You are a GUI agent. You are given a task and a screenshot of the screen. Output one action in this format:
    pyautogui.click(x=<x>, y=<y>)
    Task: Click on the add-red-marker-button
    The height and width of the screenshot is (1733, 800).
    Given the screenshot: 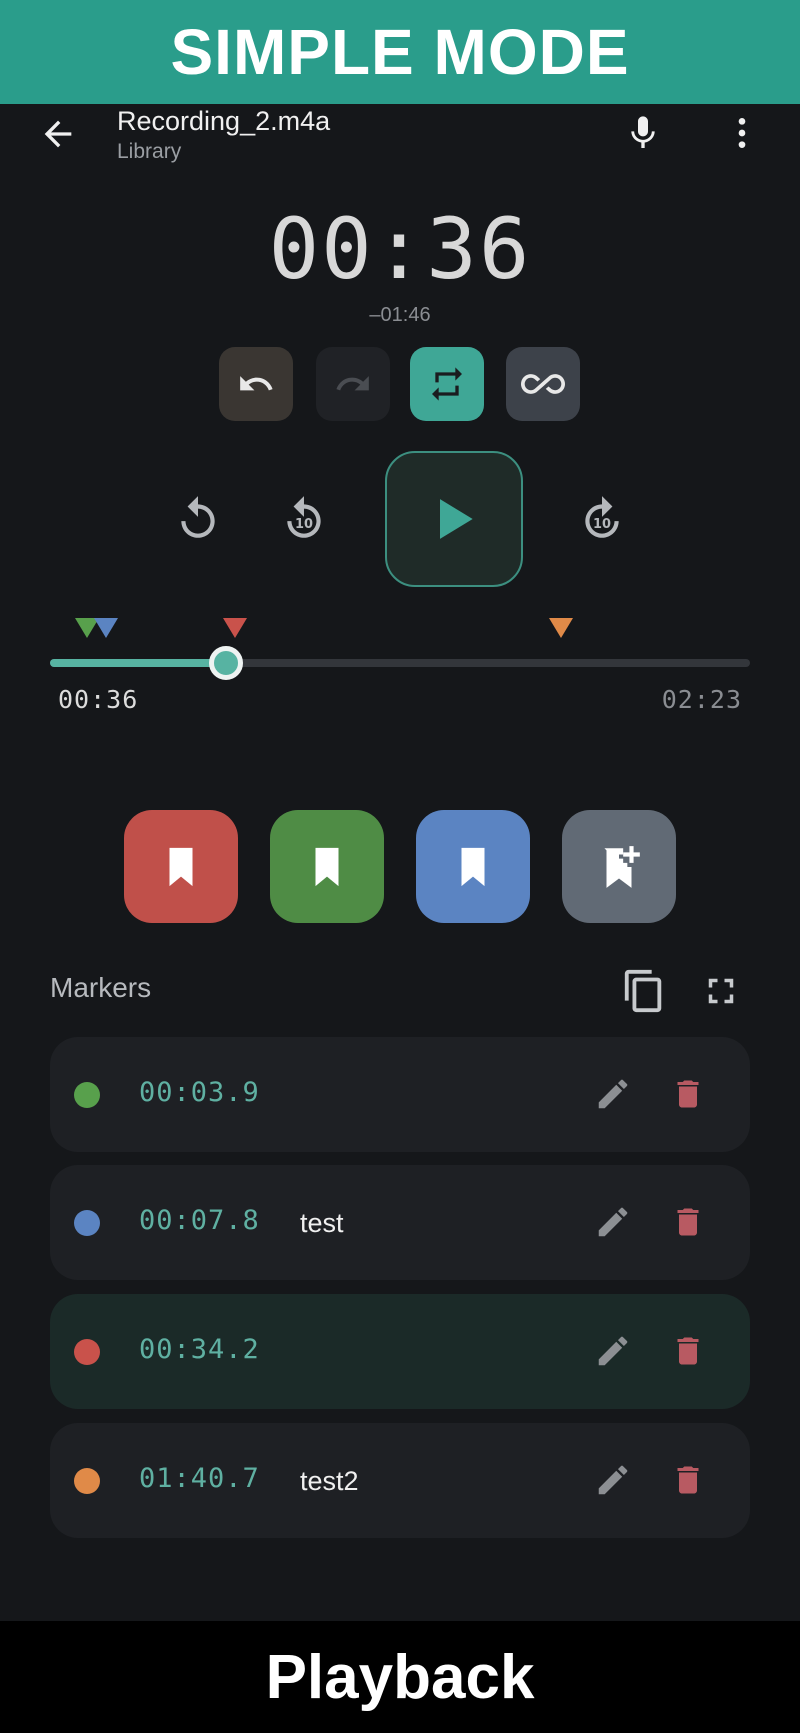 What is the action you would take?
    pyautogui.click(x=181, y=866)
    